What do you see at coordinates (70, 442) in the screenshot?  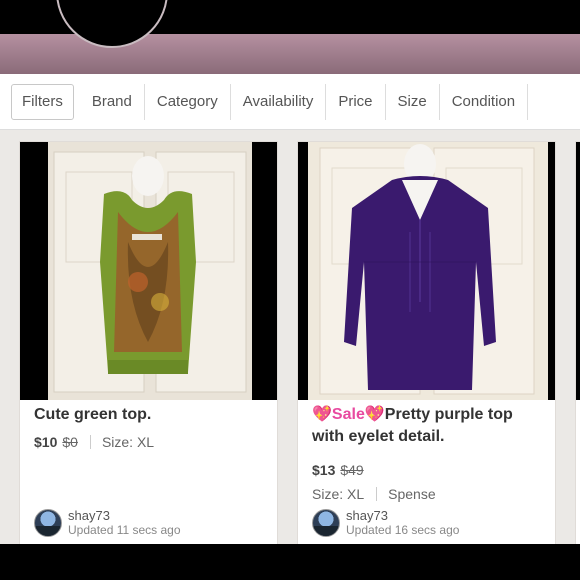 I see `original-price: $0` at bounding box center [70, 442].